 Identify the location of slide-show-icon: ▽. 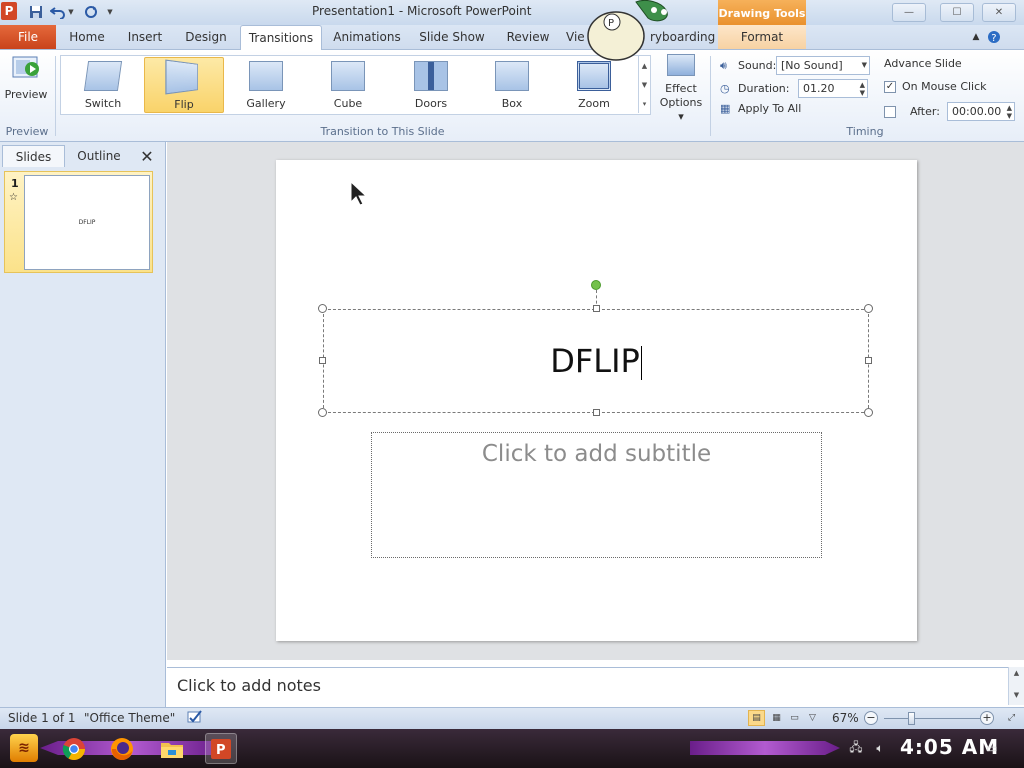
(812, 718).